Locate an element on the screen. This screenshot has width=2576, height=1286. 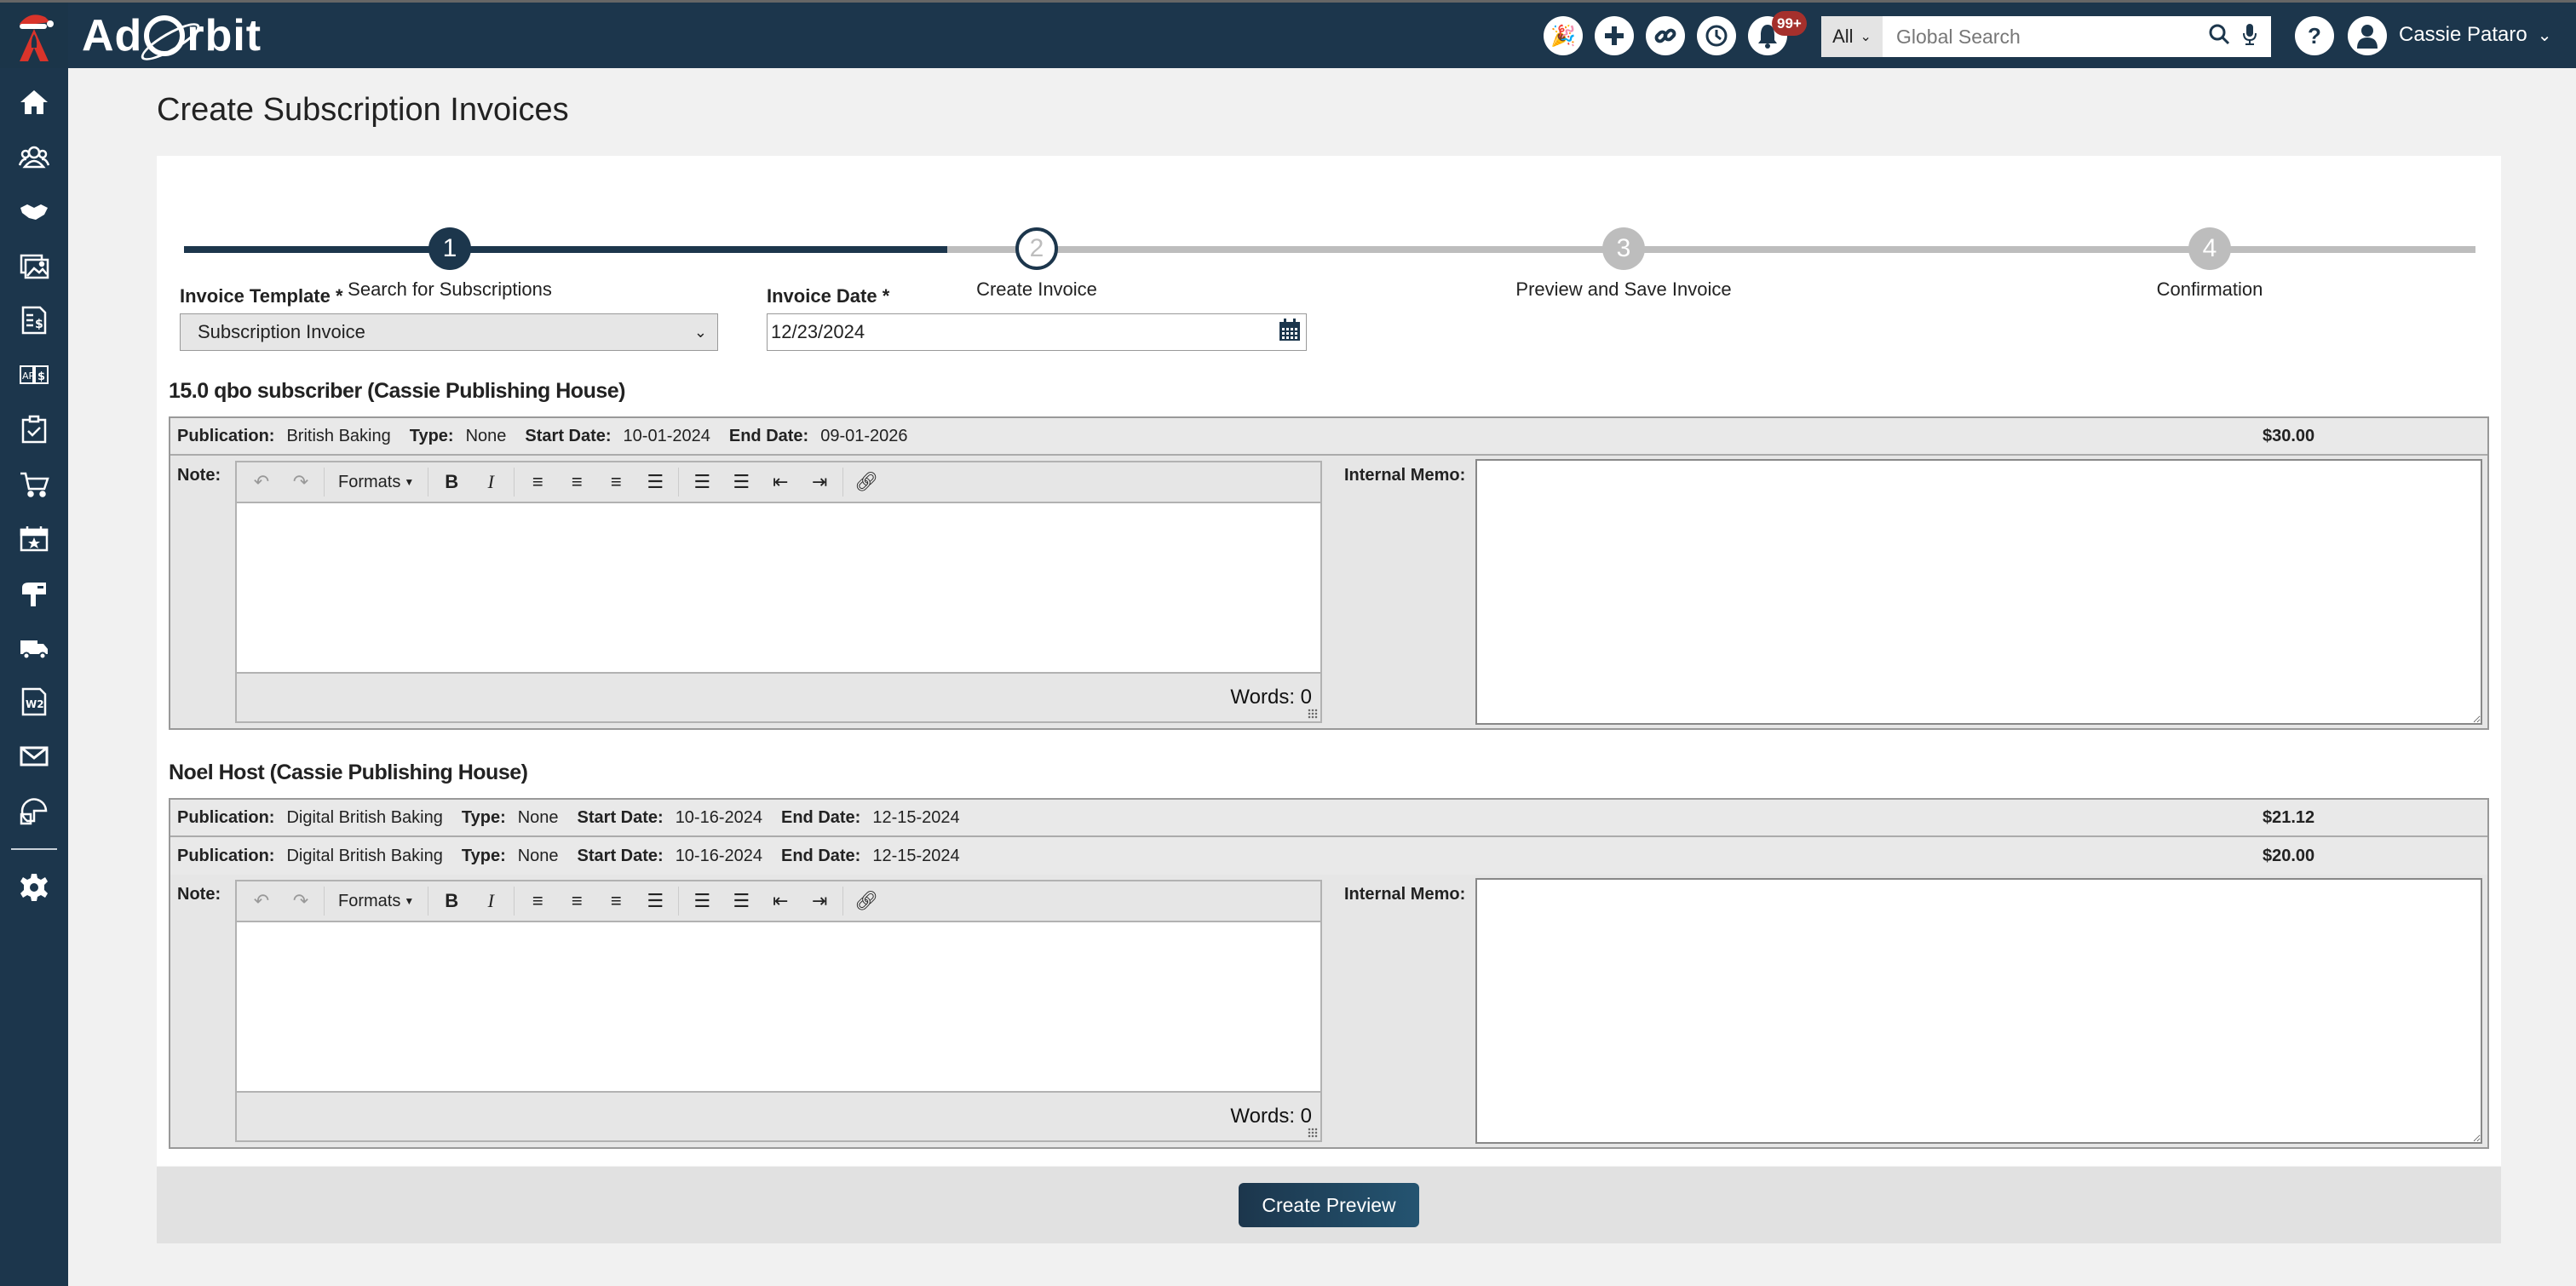
sidebar-item-reports is located at coordinates (34, 811).